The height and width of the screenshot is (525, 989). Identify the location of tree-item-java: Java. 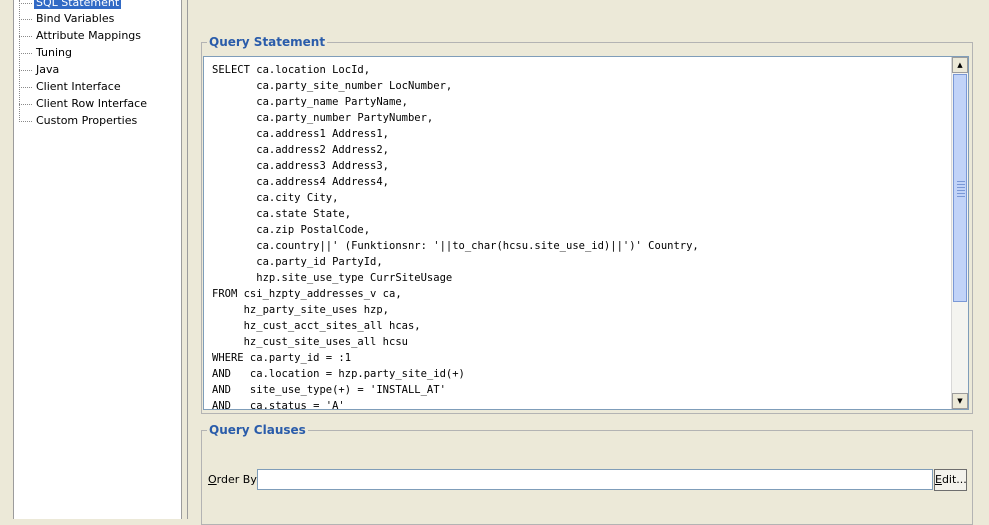
(40, 70).